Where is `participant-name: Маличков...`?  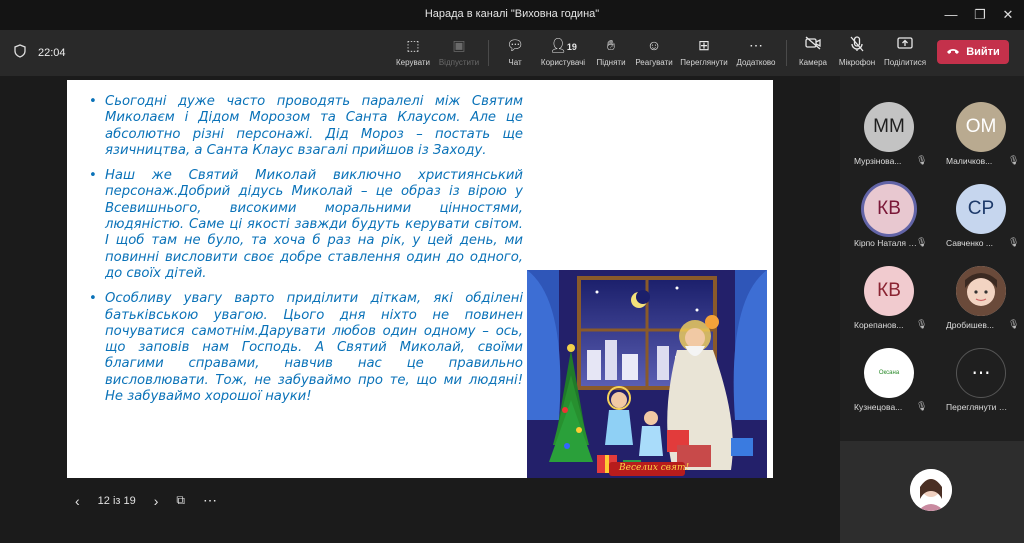
participant-name: Маличков... is located at coordinates (969, 161).